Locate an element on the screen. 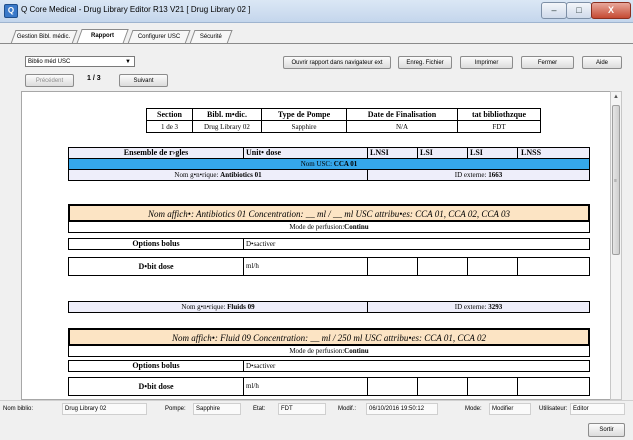 This screenshot has height=440, width=633. page-indicator: 1 / 3 is located at coordinates (94, 78).